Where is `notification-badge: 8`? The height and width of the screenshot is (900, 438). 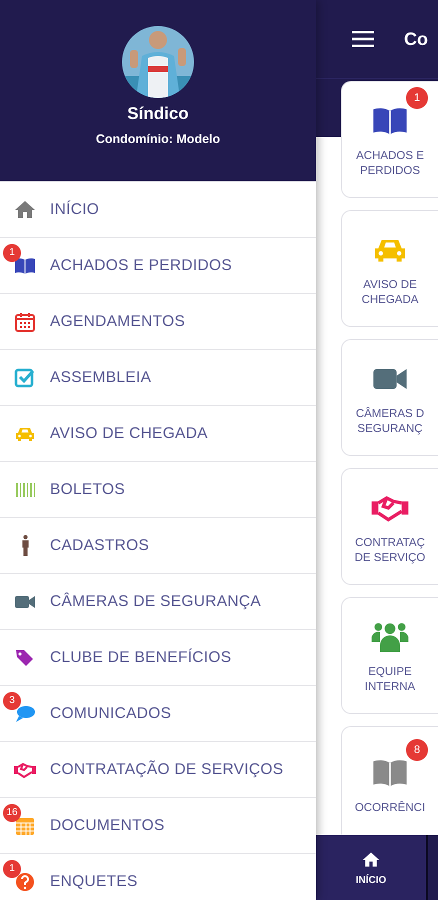 notification-badge: 8 is located at coordinates (417, 750).